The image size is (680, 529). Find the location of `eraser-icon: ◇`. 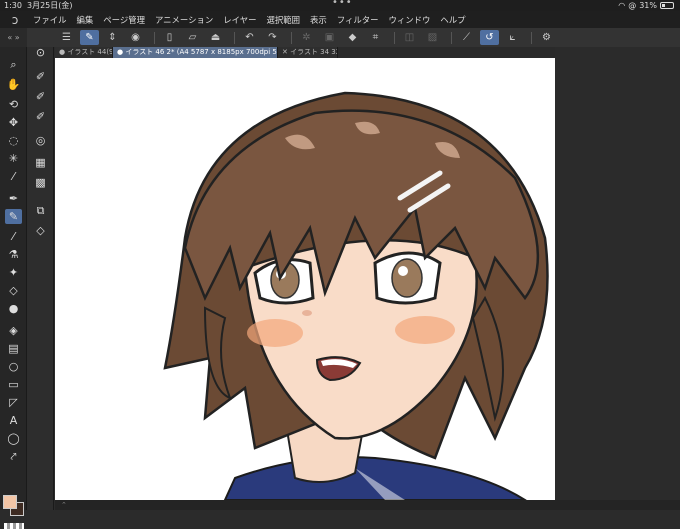

eraser-icon: ◇ is located at coordinates (13, 290).